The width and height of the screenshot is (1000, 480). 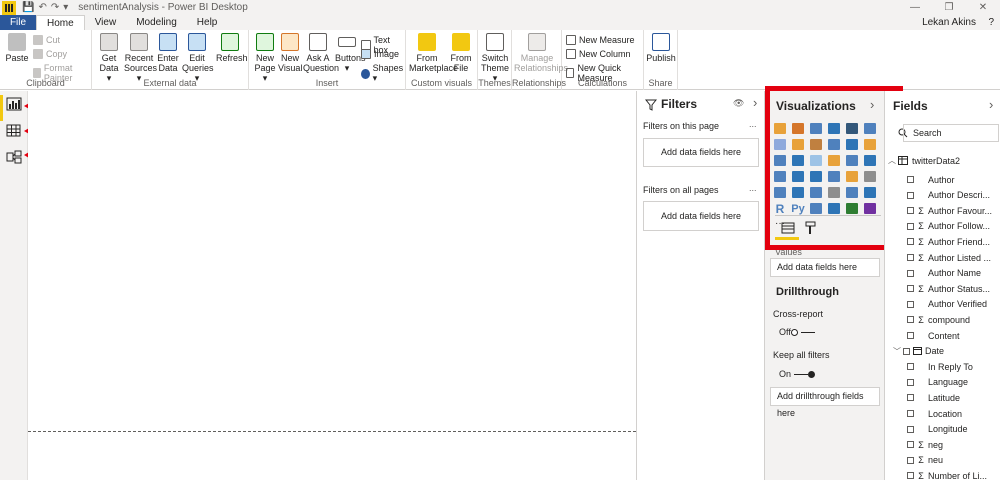 I want to click on collapse-fields-icon: ›, so click(x=991, y=104).